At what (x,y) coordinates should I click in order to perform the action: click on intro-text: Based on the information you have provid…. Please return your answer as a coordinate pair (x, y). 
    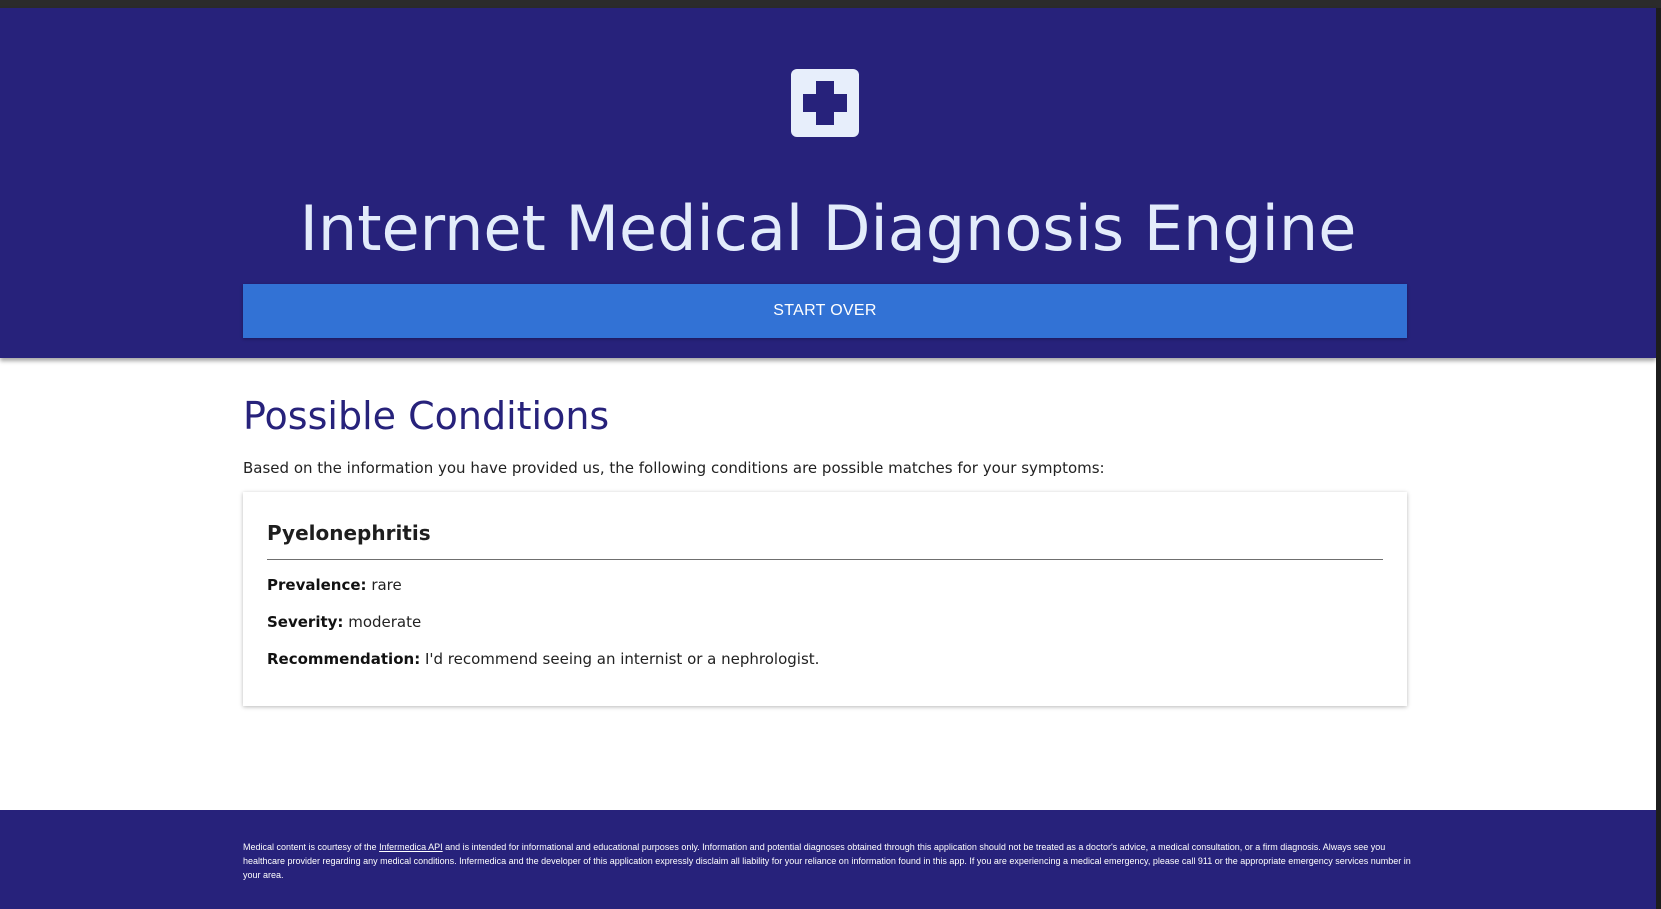
    Looking at the image, I should click on (674, 468).